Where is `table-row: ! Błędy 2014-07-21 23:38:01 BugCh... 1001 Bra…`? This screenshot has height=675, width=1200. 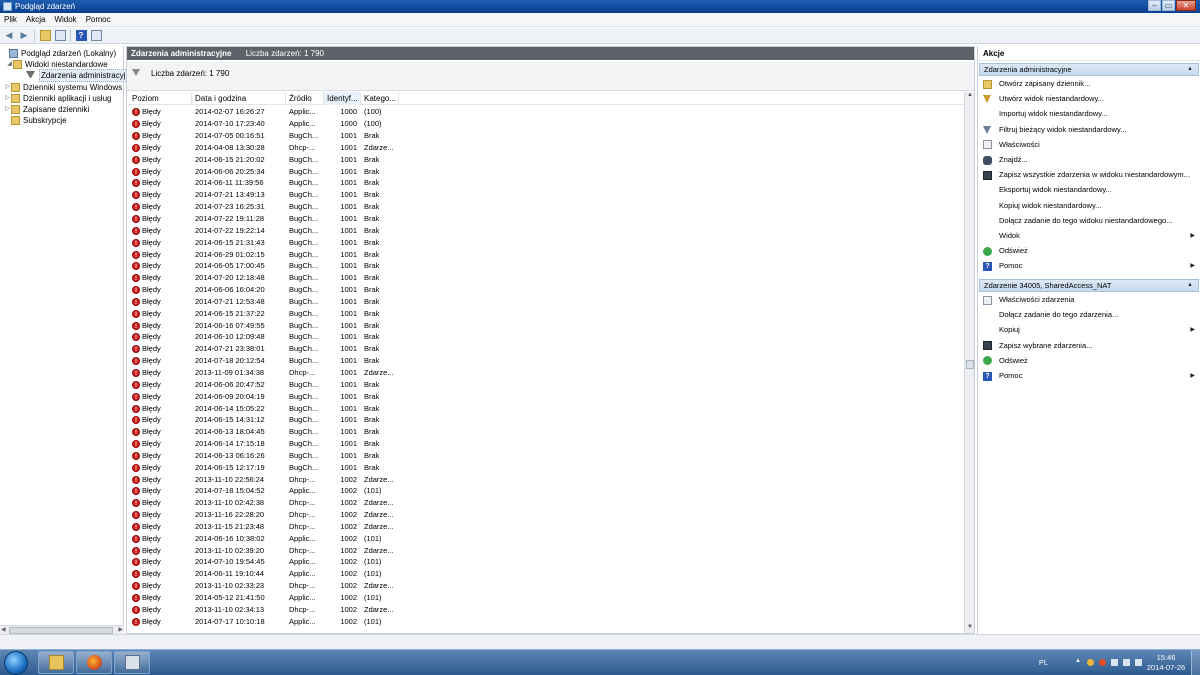
table-row: ! Błędy 2014-07-21 23:38:01 BugCh... 1001 Bra… is located at coordinates (546, 349).